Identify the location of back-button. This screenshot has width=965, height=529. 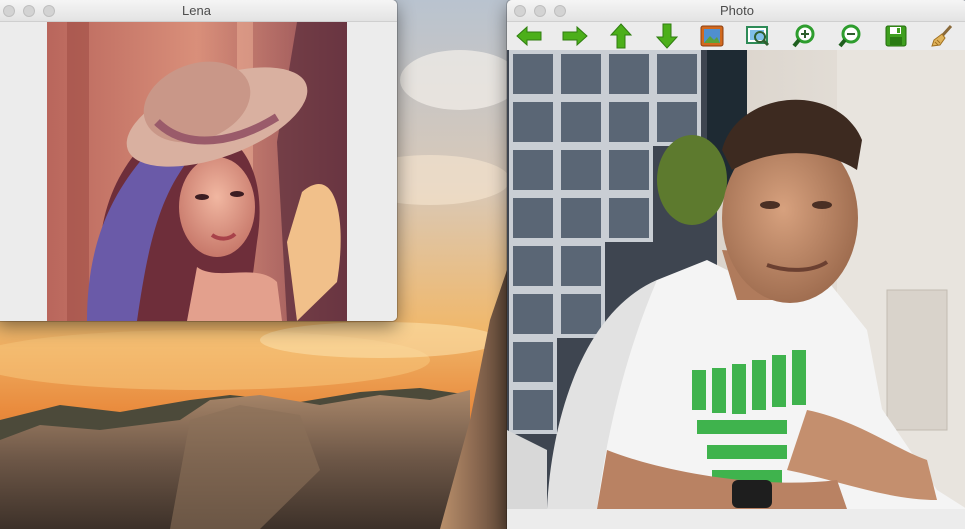
(529, 36).